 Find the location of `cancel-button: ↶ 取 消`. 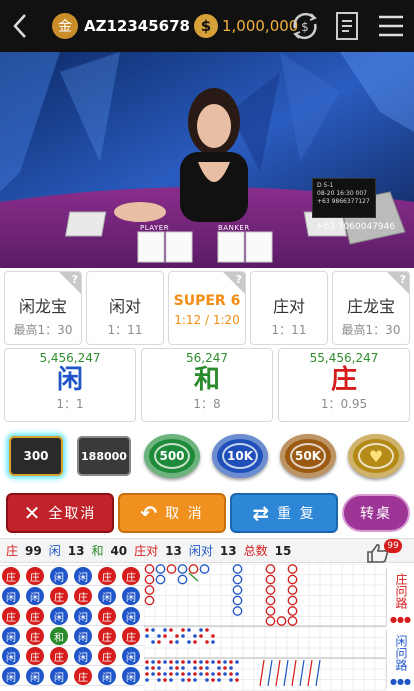

cancel-button: ↶ 取 消 is located at coordinates (172, 513).